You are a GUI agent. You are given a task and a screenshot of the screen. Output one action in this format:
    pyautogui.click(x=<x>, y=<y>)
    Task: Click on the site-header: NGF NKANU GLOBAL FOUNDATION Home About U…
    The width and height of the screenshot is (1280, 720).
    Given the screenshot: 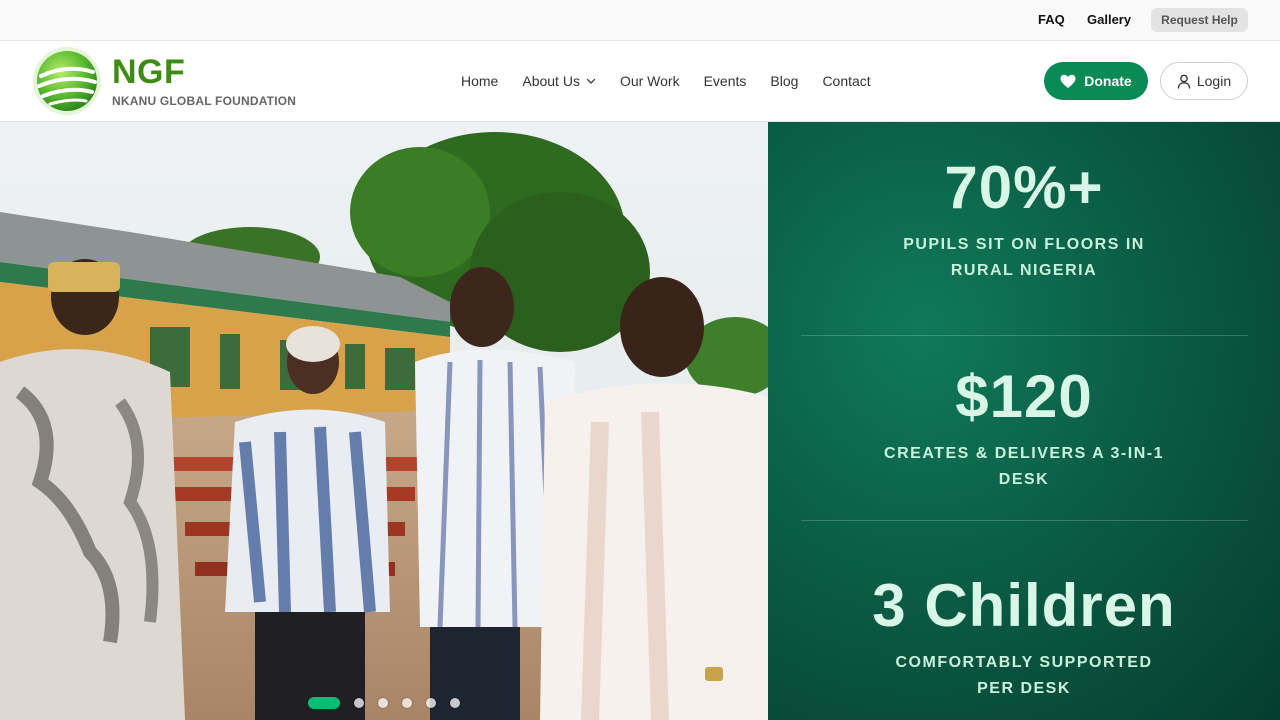 What is the action you would take?
    pyautogui.click(x=640, y=81)
    